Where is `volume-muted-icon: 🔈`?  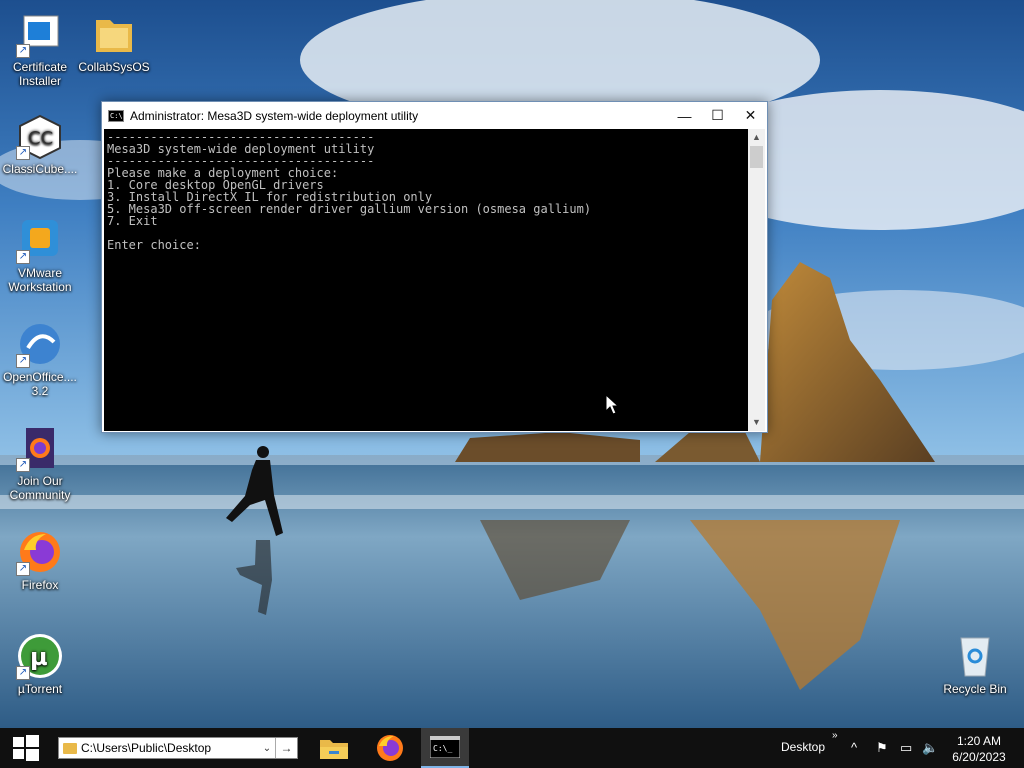 volume-muted-icon: 🔈 is located at coordinates (930, 748).